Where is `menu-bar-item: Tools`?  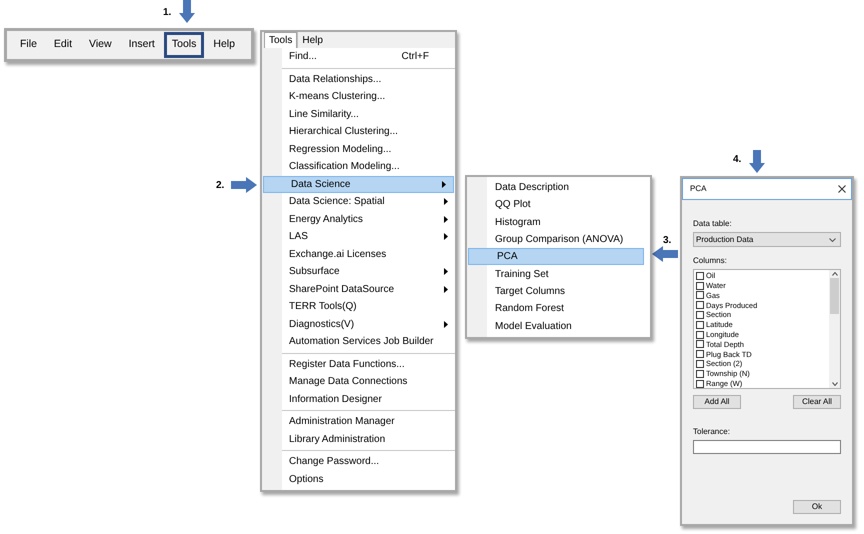
menu-bar-item: Tools is located at coordinates (184, 45).